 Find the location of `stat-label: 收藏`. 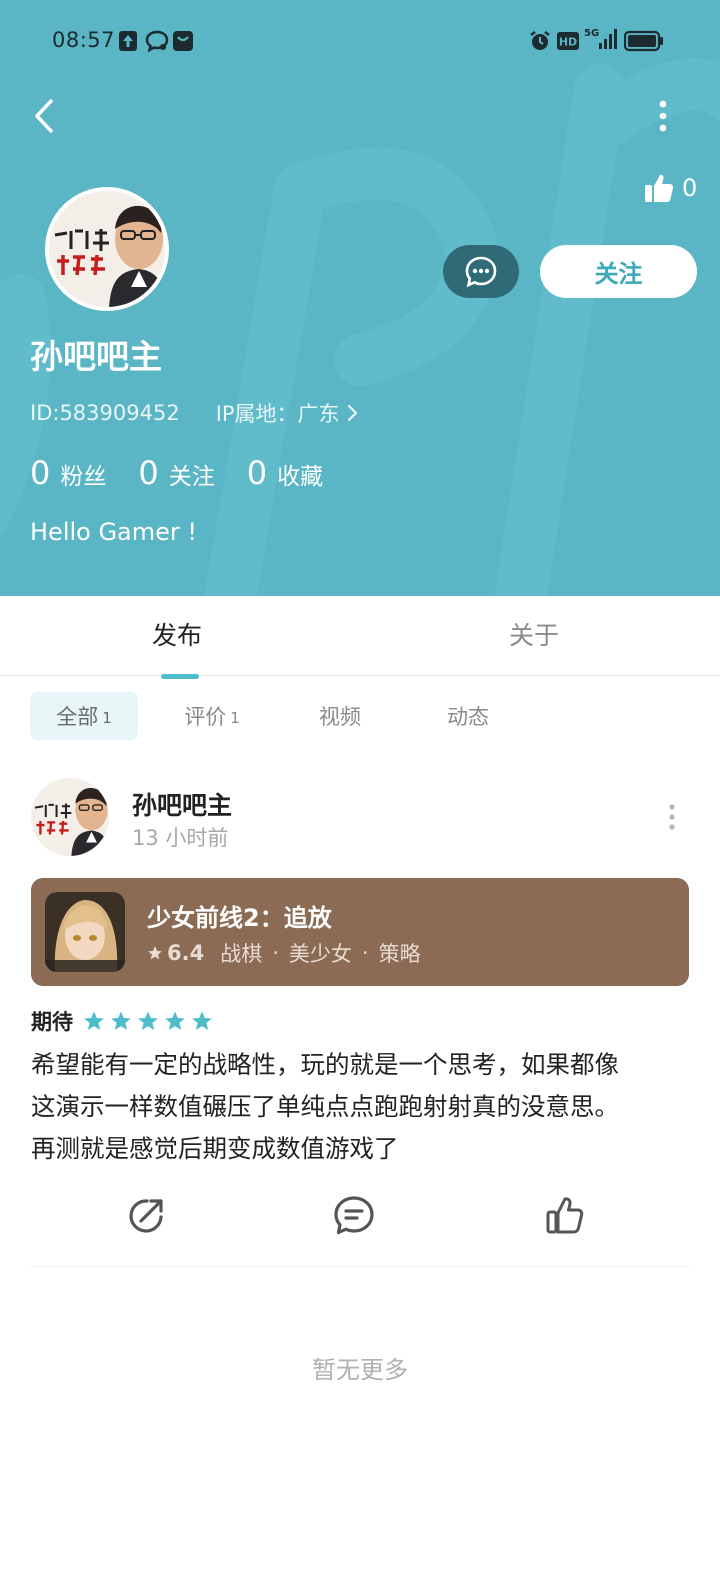

stat-label: 收藏 is located at coordinates (300, 477).